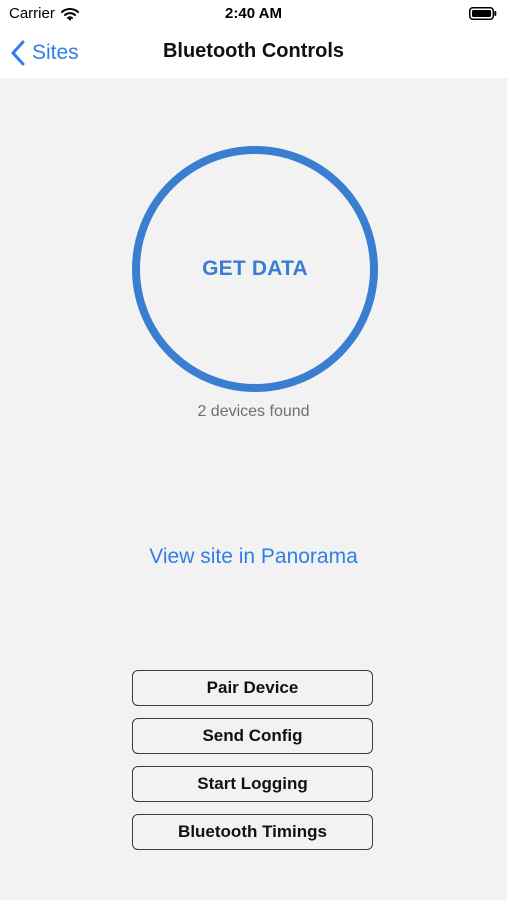 Image resolution: width=507 pixels, height=900 pixels. Describe the element at coordinates (483, 13) in the screenshot. I see `battery-icon` at that location.